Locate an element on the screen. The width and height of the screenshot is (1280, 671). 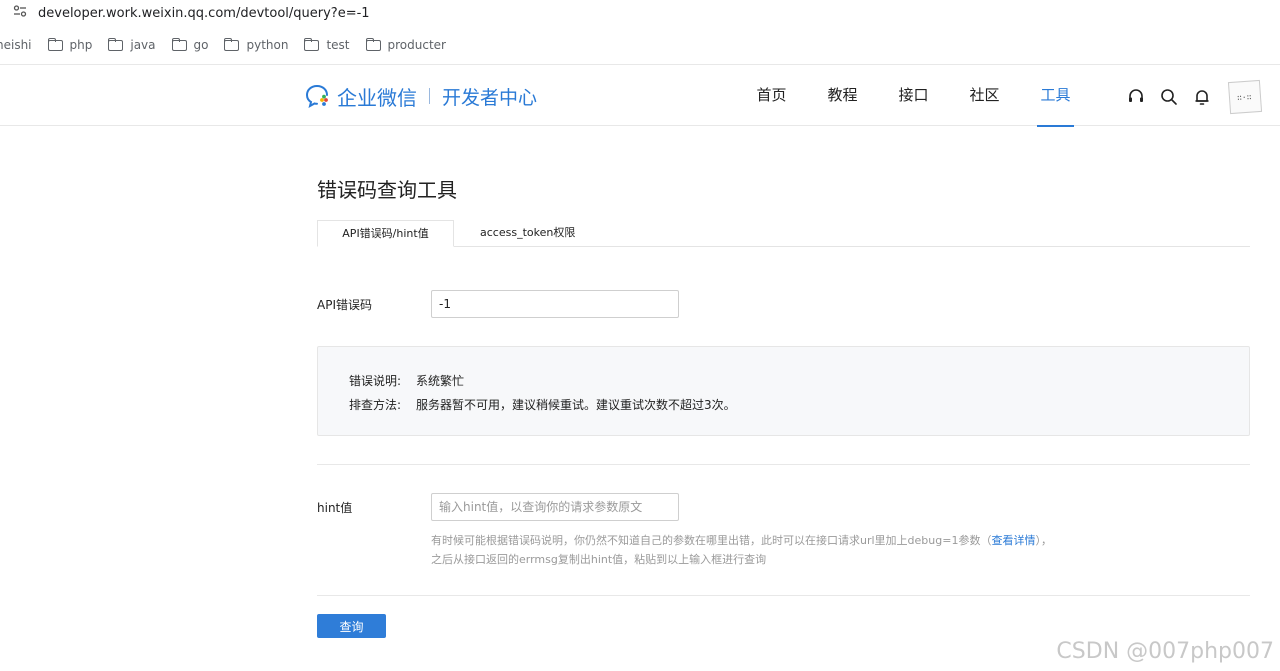
bookmark-java: java is located at coordinates (132, 44).